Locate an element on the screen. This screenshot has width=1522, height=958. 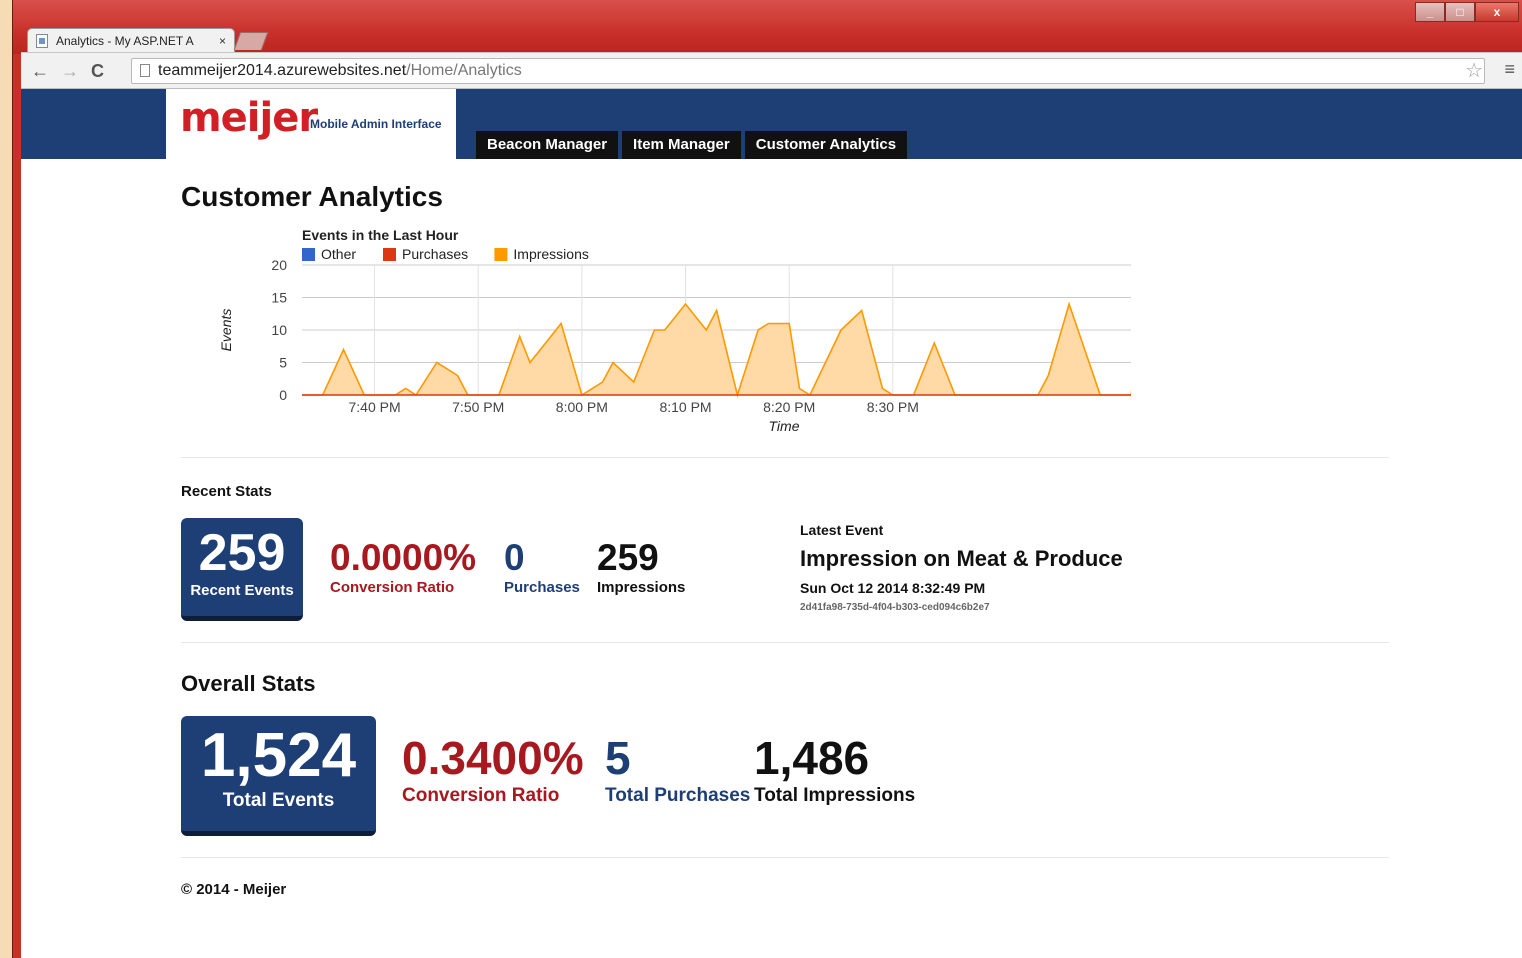
browser-tab: Analytics - My ASP.NET A × is located at coordinates (131, 40).